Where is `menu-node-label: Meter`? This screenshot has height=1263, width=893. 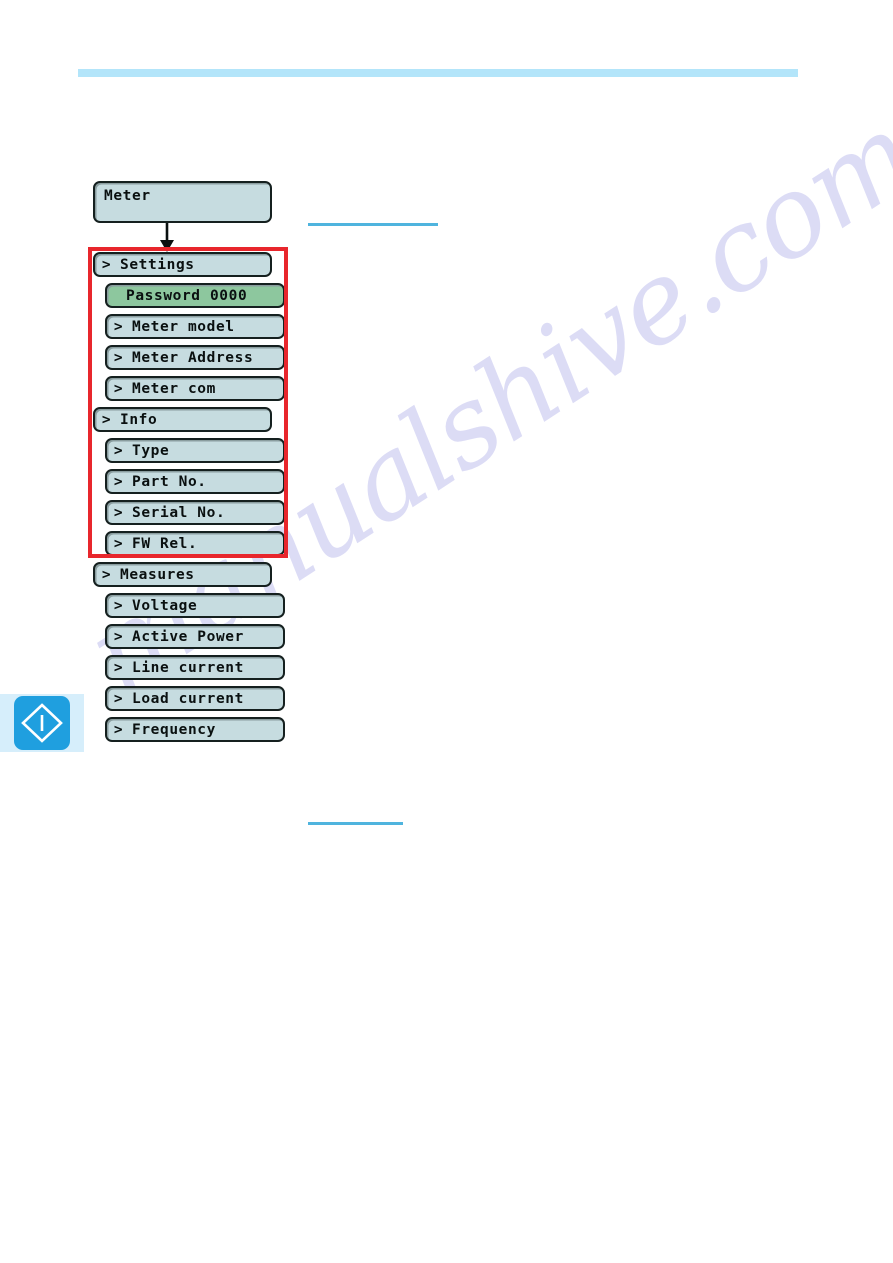 menu-node-label: Meter is located at coordinates (127, 196).